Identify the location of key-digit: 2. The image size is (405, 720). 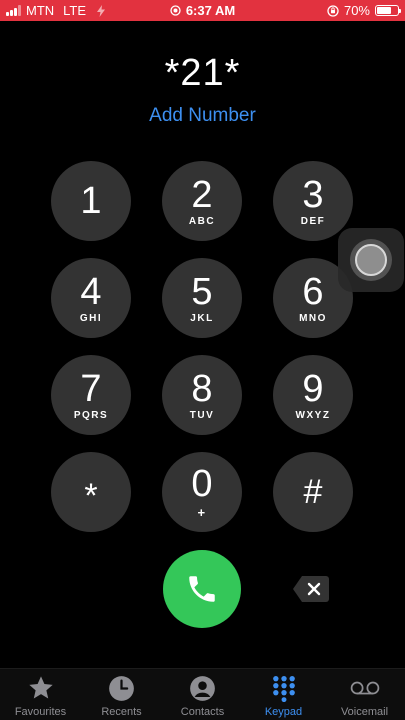
(202, 194).